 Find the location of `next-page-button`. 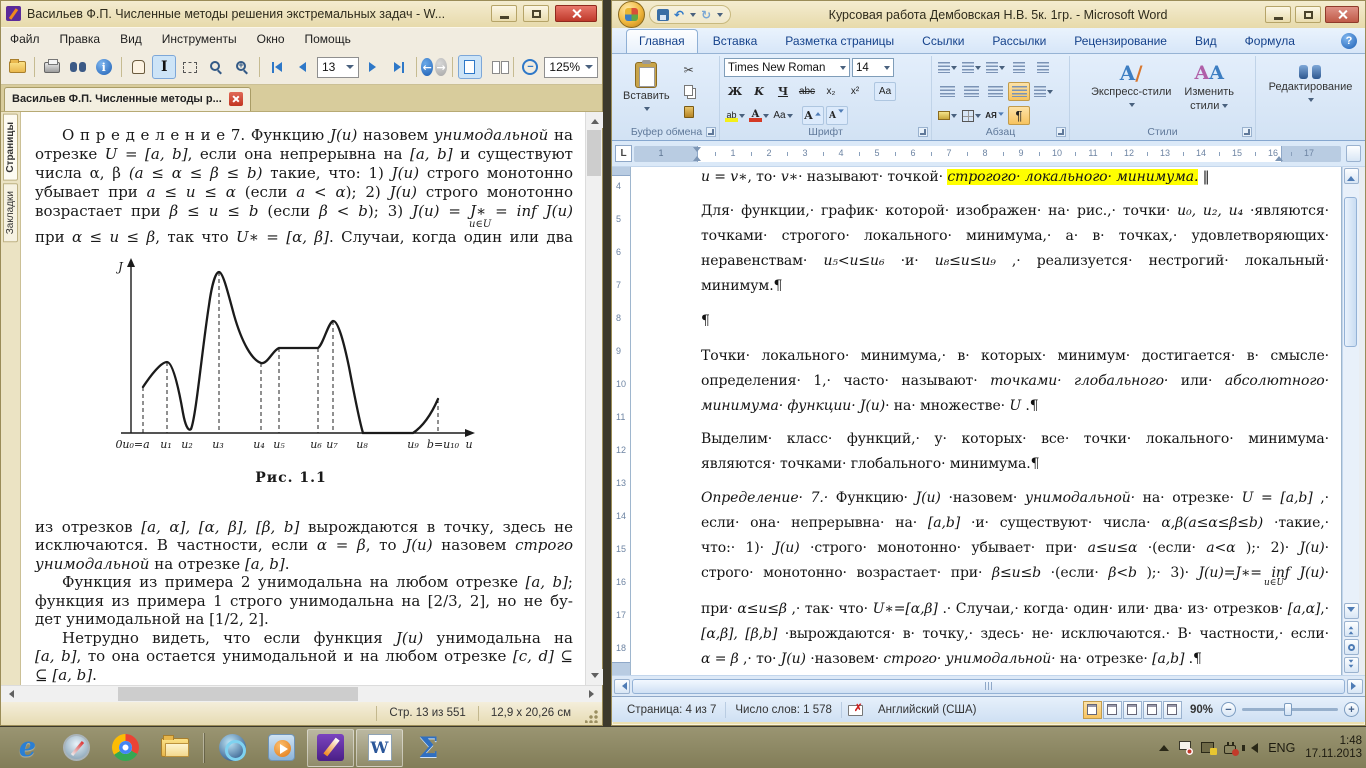

next-page-button is located at coordinates (373, 67).